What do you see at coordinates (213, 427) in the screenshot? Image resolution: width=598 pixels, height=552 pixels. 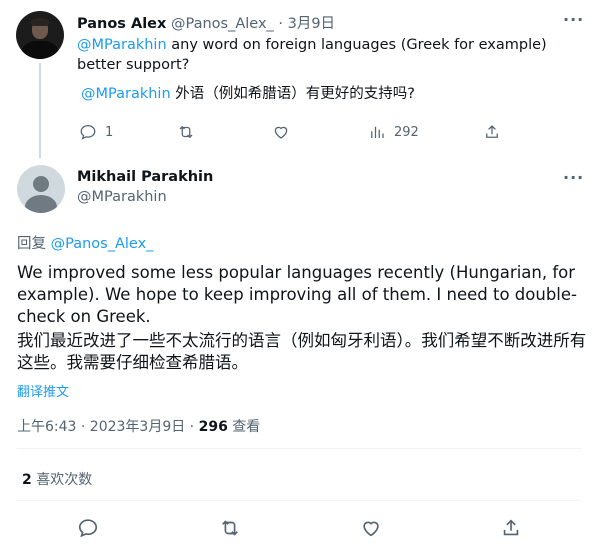 I see `views-count: 296` at bounding box center [213, 427].